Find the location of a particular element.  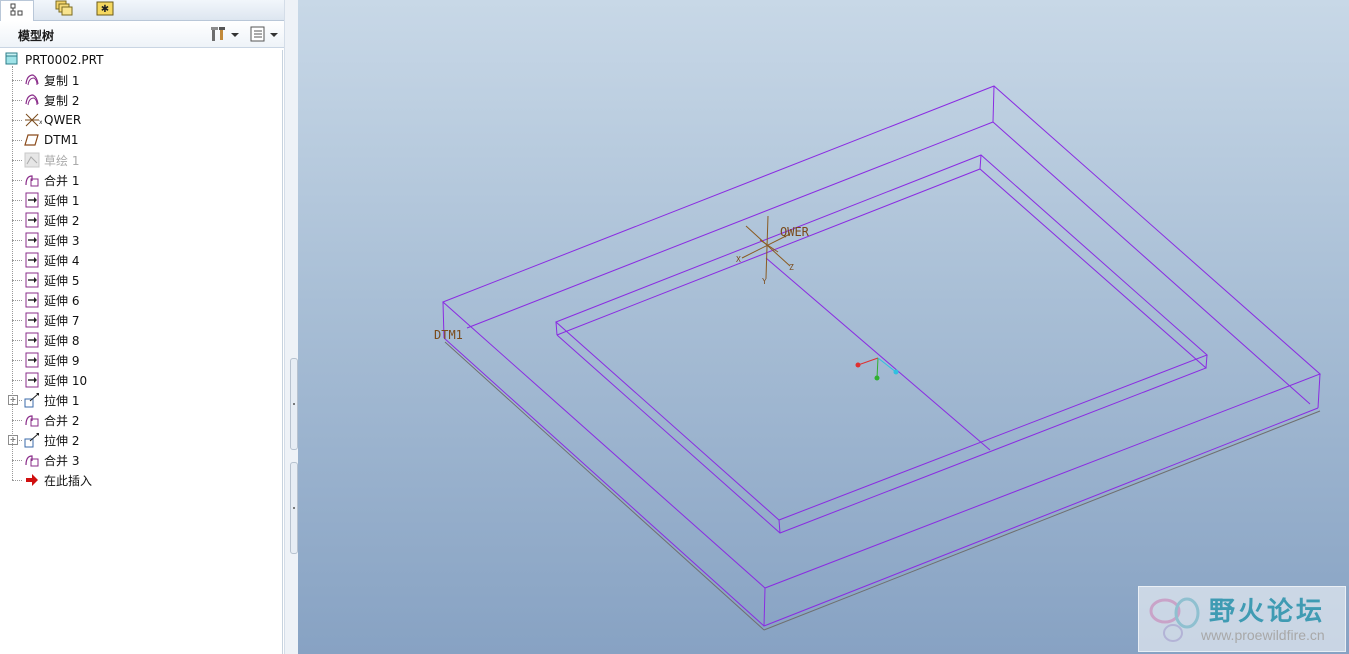

tree-item: 延伸 8 is located at coordinates (141, 340).